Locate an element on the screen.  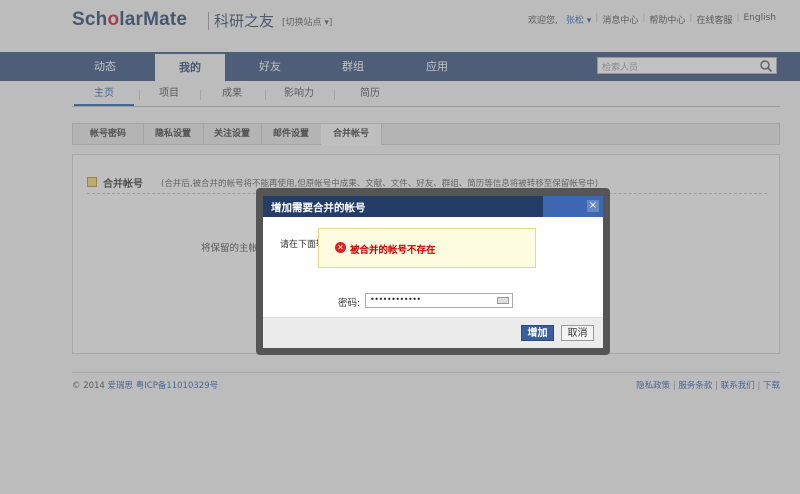
close-icon: × is located at coordinates (593, 206).